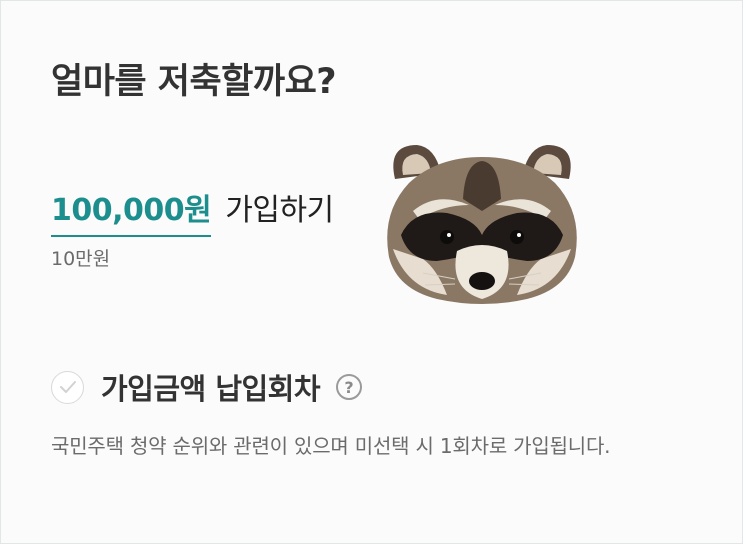 The height and width of the screenshot is (544, 743). I want to click on raccoon-mascot-image, so click(482, 224).